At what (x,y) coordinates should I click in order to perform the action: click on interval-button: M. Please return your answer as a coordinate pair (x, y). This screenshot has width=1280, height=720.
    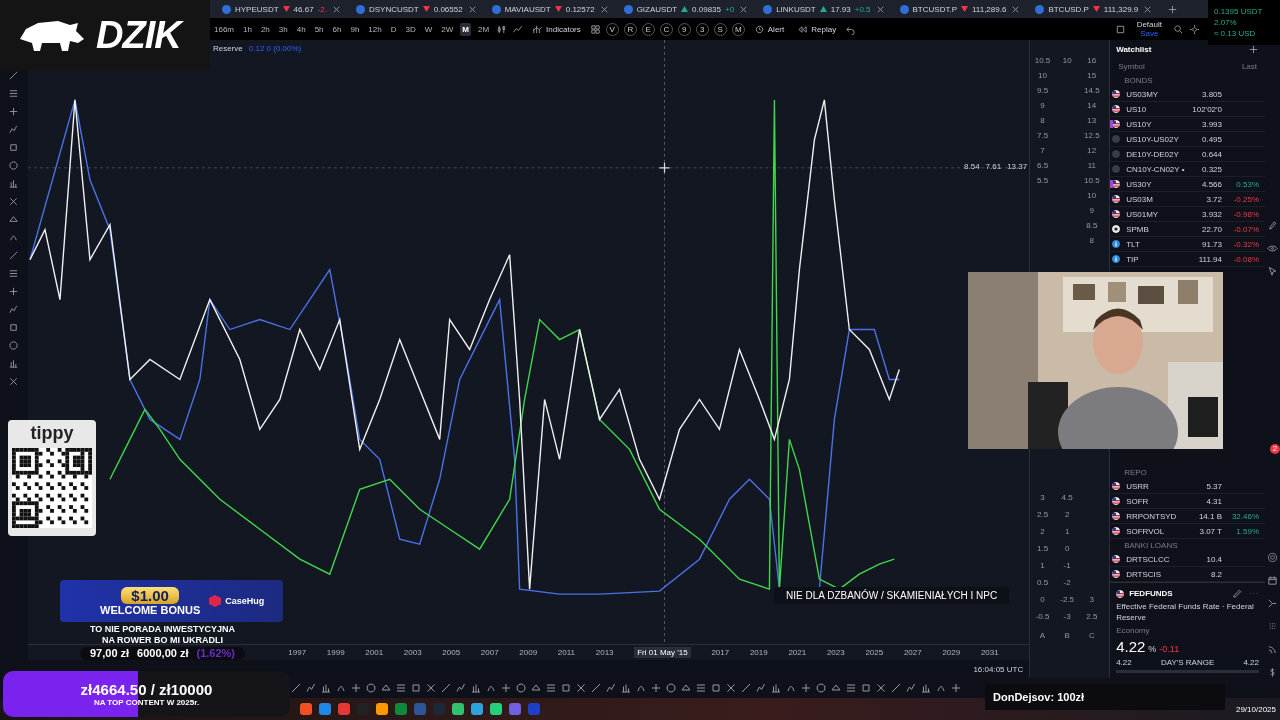
    Looking at the image, I should click on (465, 29).